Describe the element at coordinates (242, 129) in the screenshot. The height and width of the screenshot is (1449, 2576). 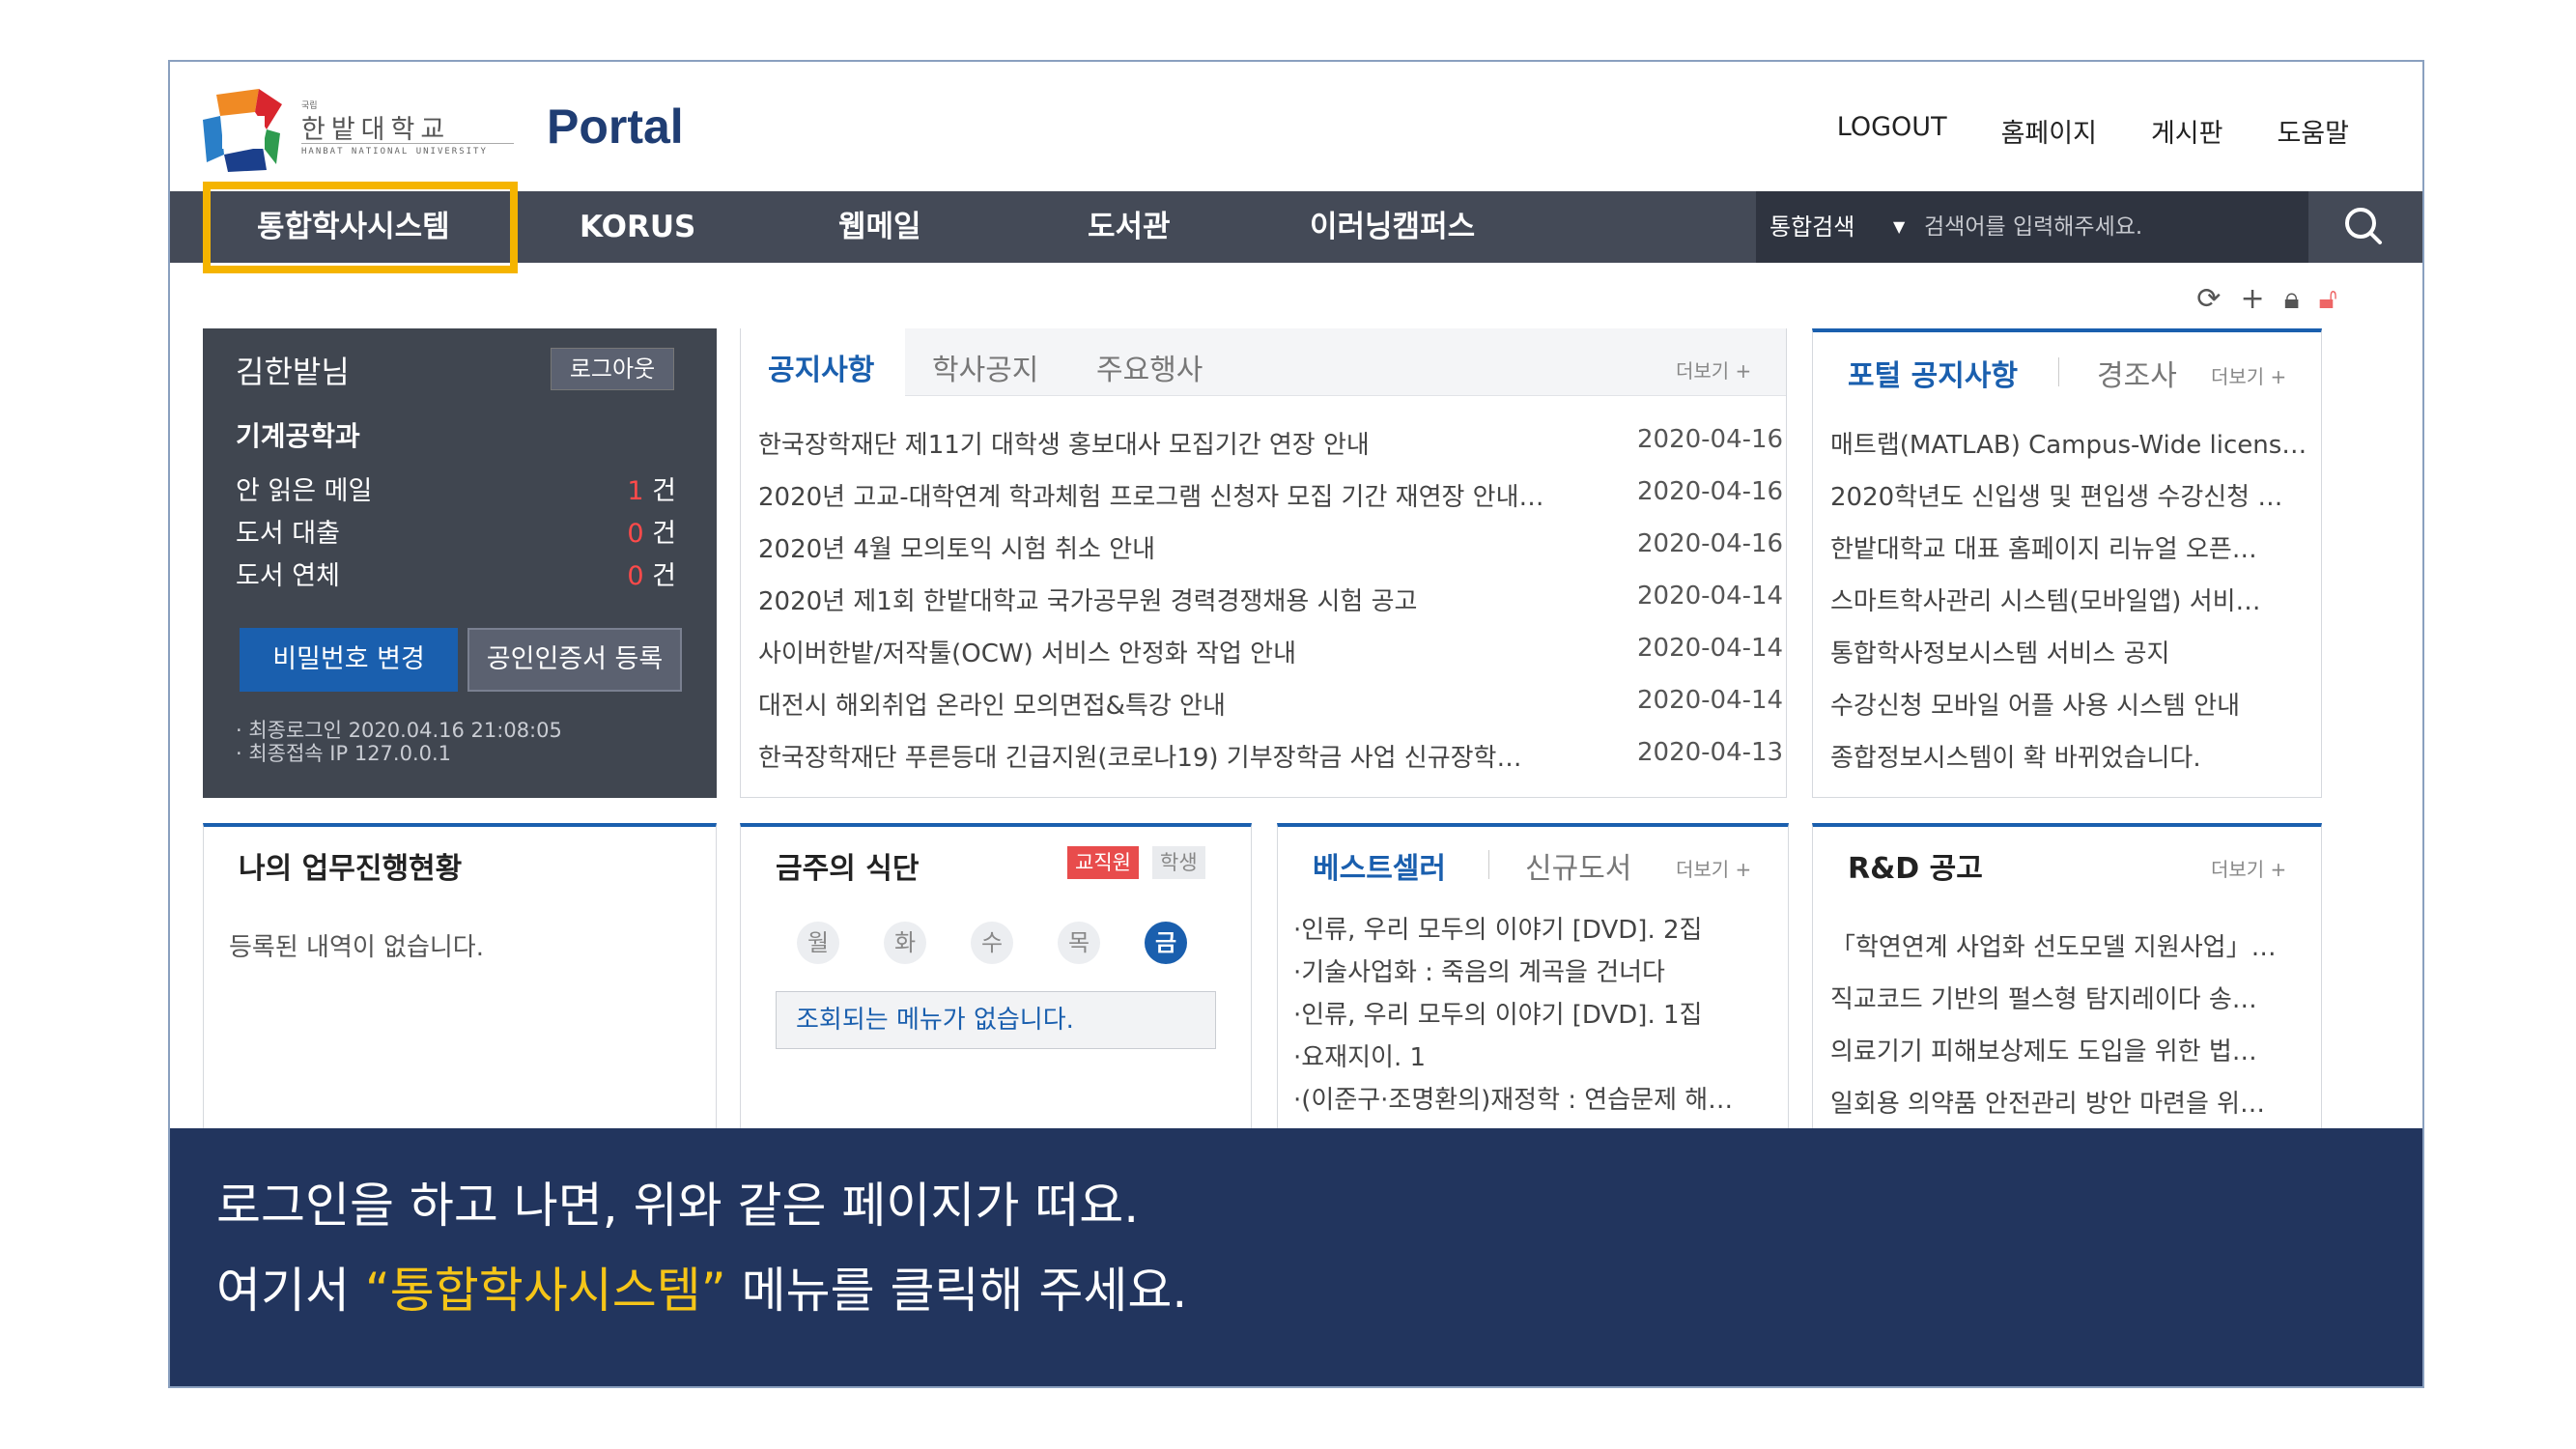
I see `university-logo` at that location.